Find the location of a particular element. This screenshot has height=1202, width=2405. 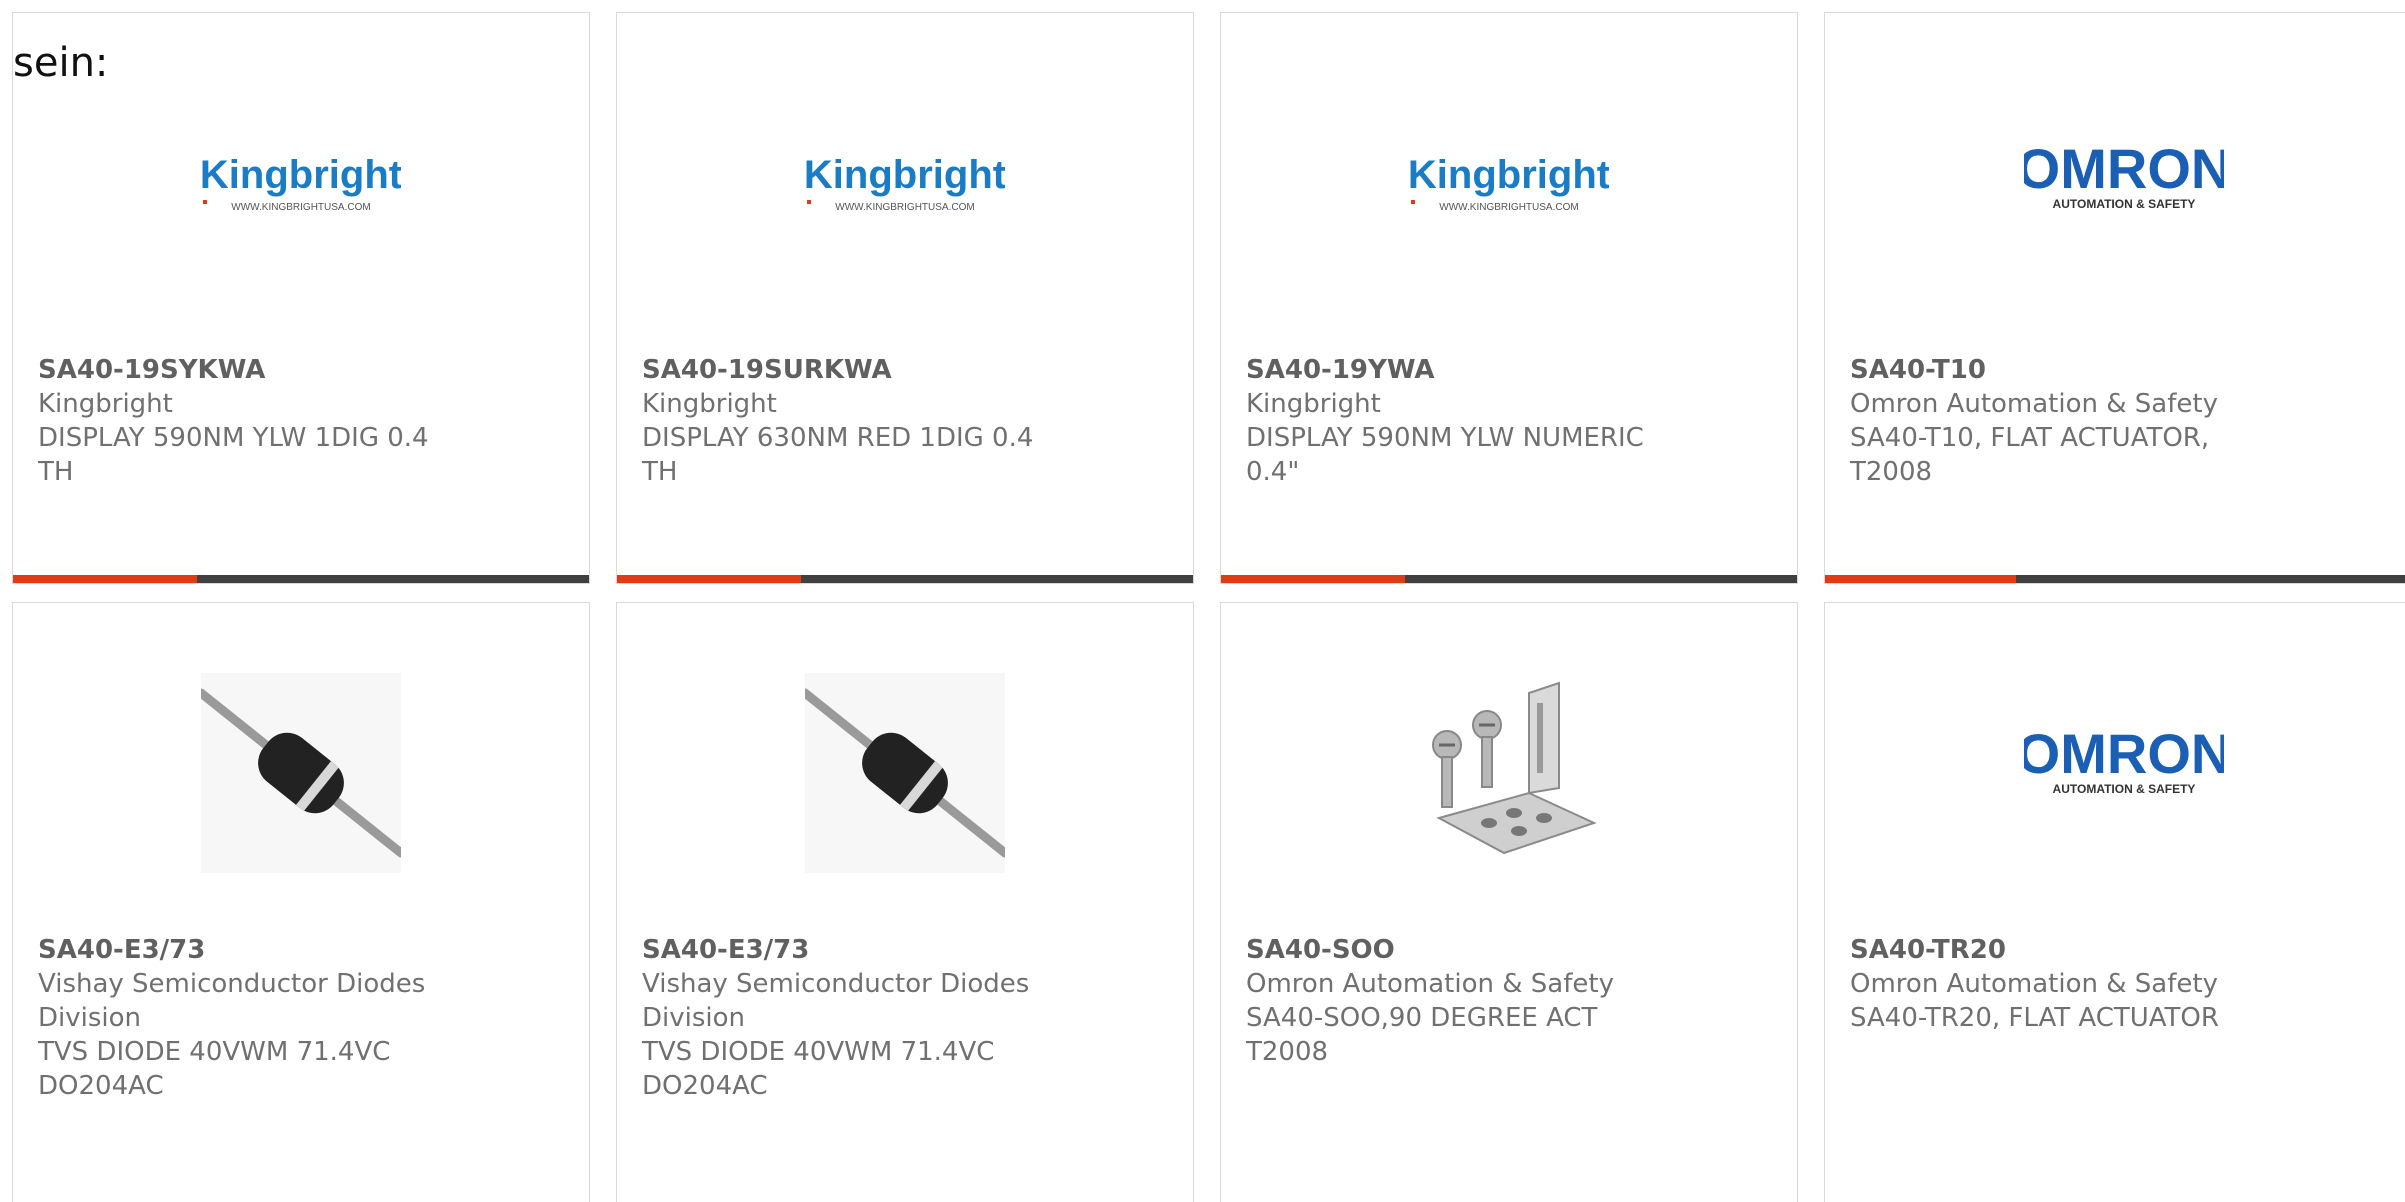

part-number: SA40-19SYKWA is located at coordinates (248, 370).